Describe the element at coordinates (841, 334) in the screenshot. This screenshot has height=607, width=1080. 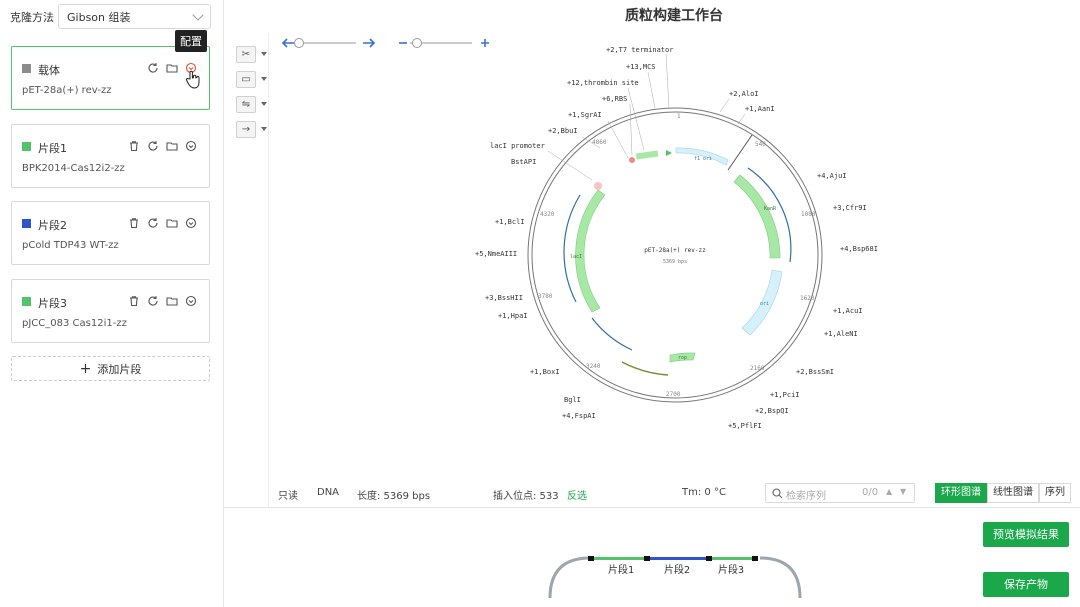
I see `site-label: +1,AleNI` at that location.